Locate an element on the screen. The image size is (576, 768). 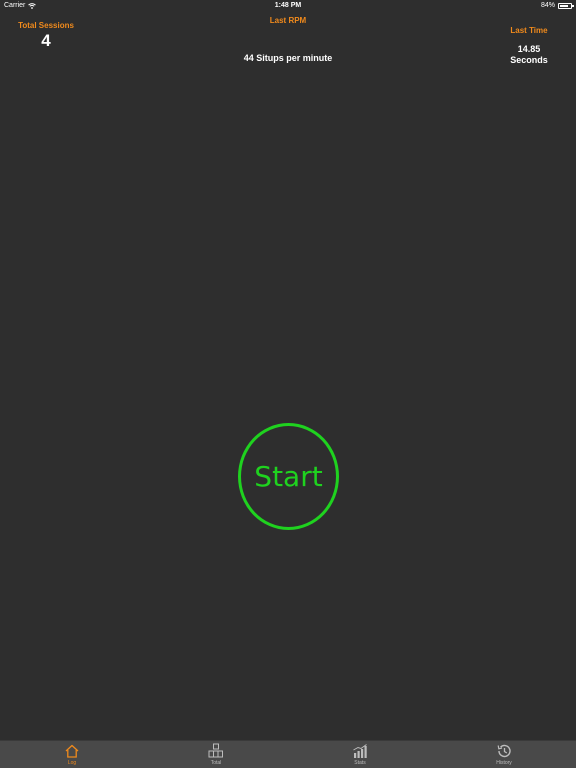
status-time: 1:48 PM is located at coordinates (288, 5).